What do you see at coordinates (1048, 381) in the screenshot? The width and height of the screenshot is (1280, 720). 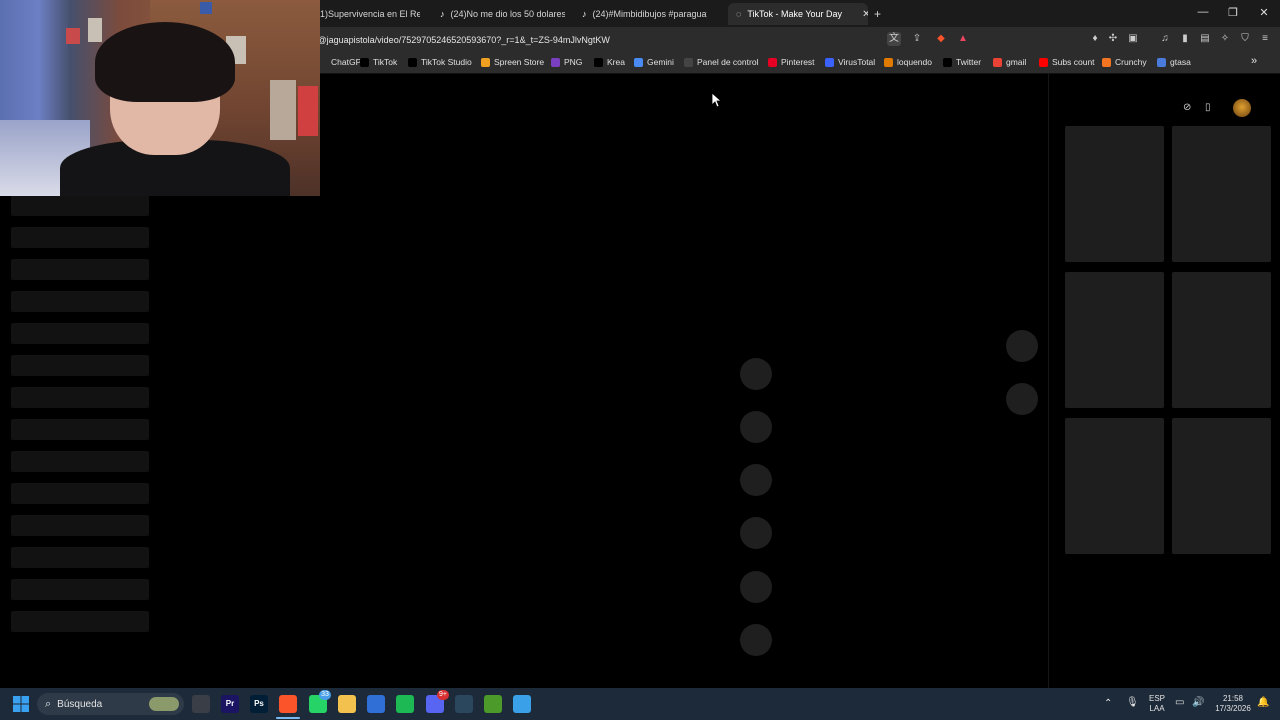 I see `panel-divider` at bounding box center [1048, 381].